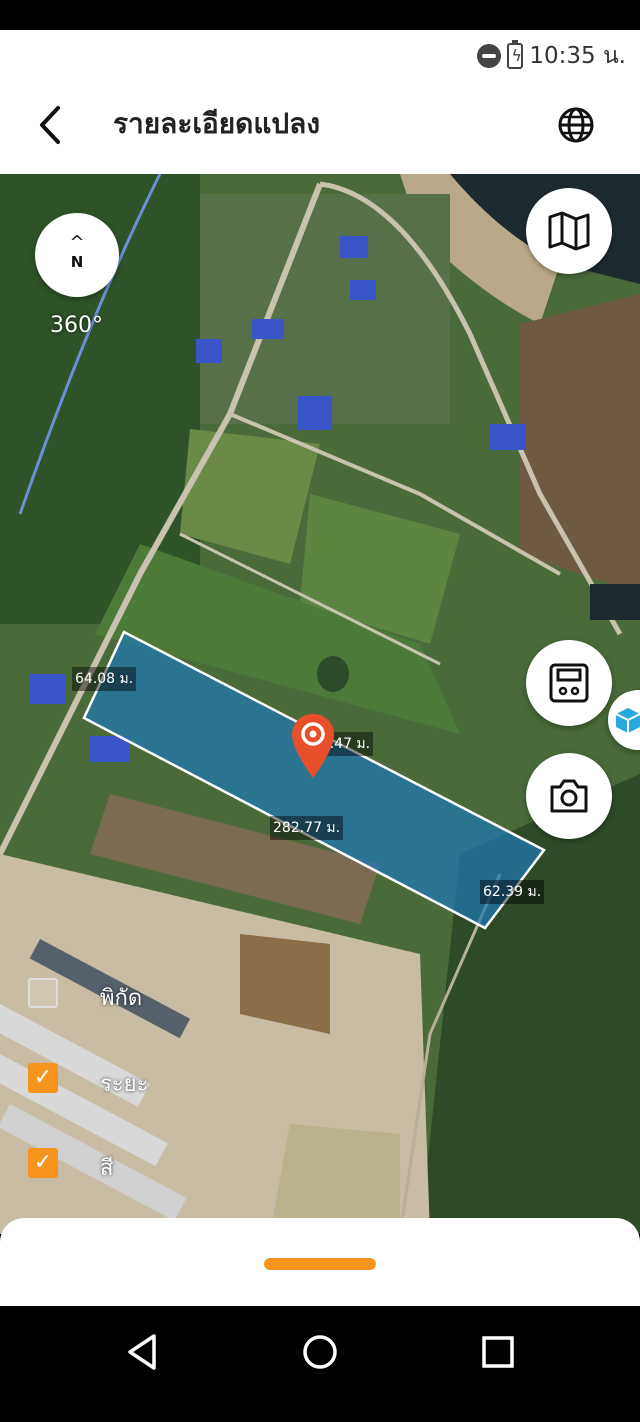 The width and height of the screenshot is (640, 1422). I want to click on status-bar: ϟ 10:35 น., so click(320, 54).